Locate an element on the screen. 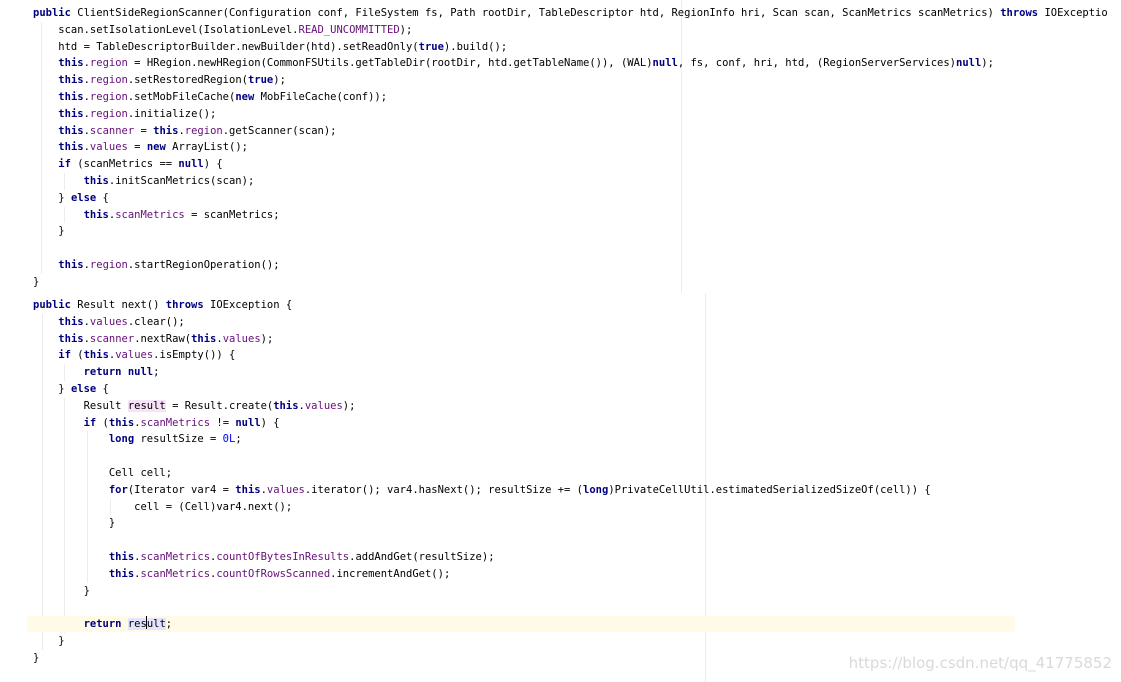  code-token: .getScanner(scan); is located at coordinates (279, 130).